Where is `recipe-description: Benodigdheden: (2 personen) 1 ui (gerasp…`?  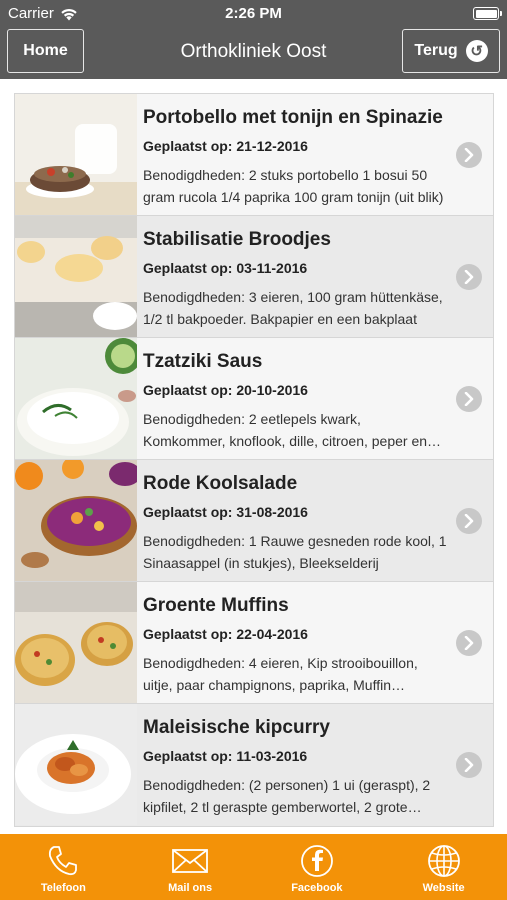 recipe-description: Benodigdheden: (2 personen) 1 ui (gerasp… is located at coordinates (287, 796).